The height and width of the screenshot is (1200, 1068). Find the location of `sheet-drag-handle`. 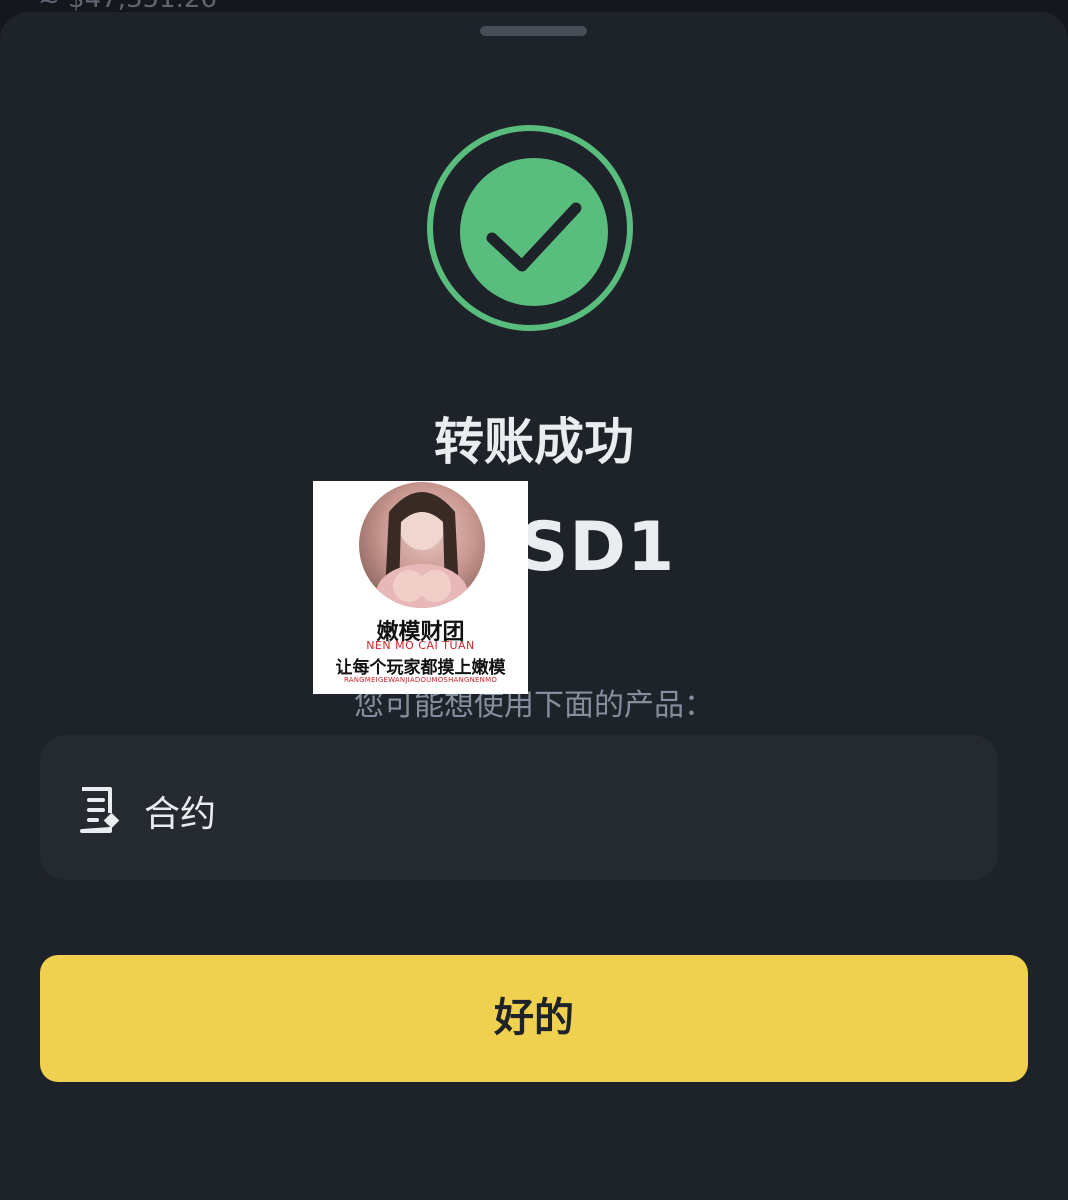

sheet-drag-handle is located at coordinates (533, 31).